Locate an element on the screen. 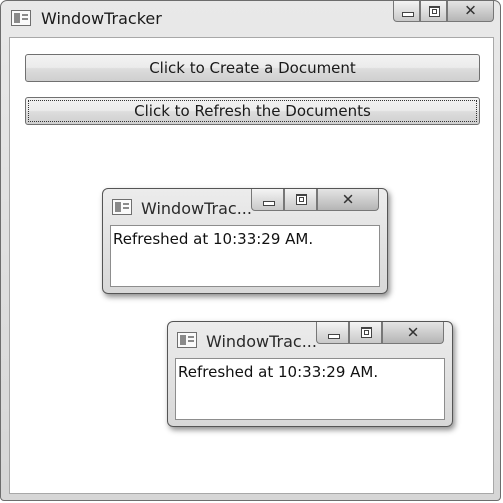 The image size is (503, 503). close-button: ✕ is located at coordinates (470, 11).